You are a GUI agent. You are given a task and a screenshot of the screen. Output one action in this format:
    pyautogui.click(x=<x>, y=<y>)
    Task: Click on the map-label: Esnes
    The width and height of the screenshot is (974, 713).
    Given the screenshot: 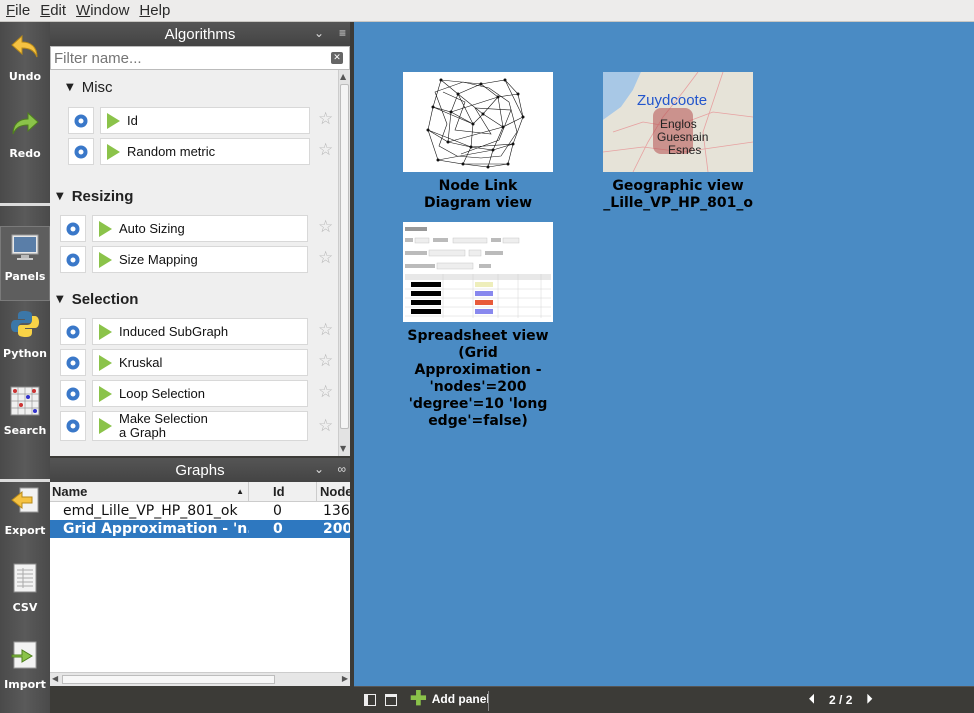 What is the action you would take?
    pyautogui.click(x=685, y=150)
    